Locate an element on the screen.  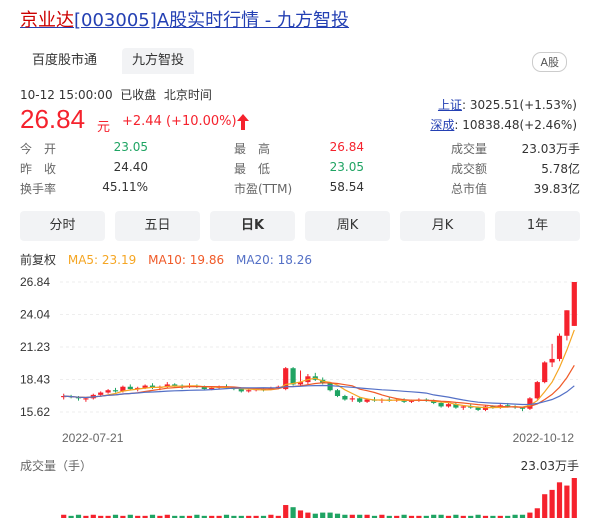
stat-value: 39.83亿 is located at coordinates (556, 189).